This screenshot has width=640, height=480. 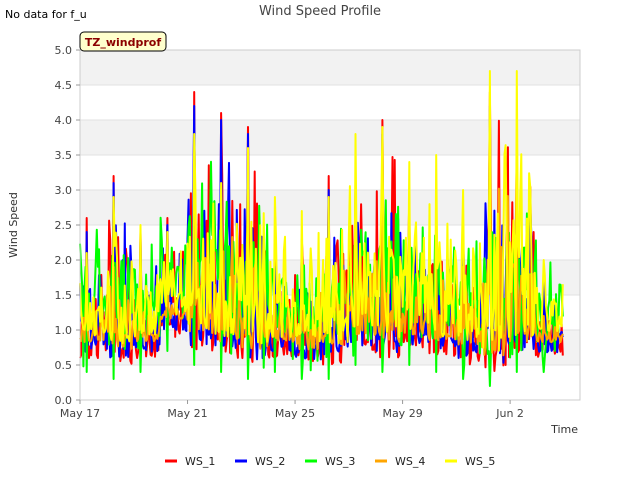 What do you see at coordinates (64, 190) in the screenshot?
I see `y-tick-label: 3.0` at bounding box center [64, 190].